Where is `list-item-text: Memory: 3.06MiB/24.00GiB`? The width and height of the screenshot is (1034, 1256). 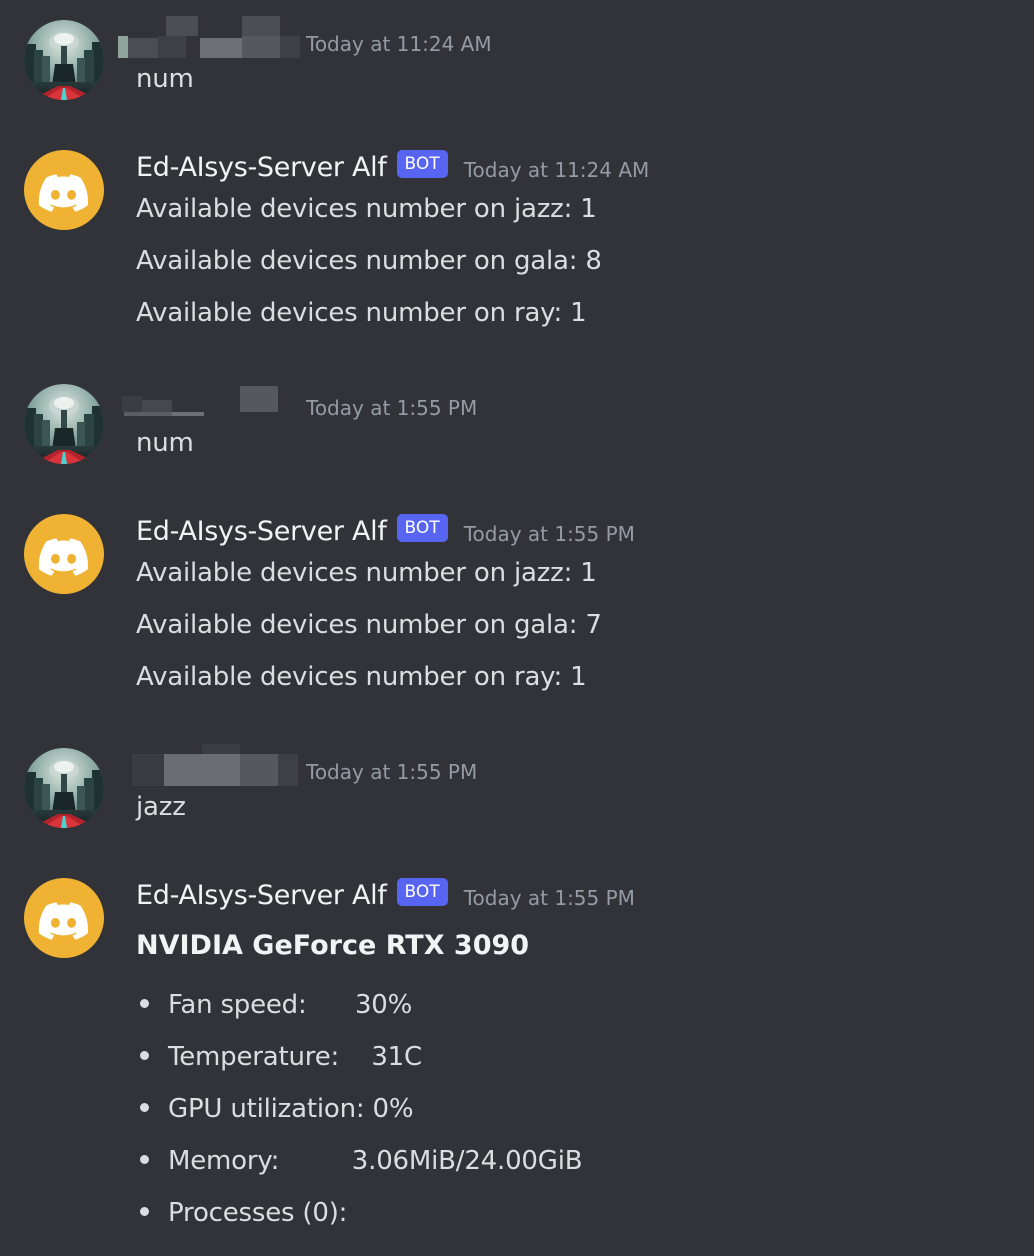 list-item-text: Memory: 3.06MiB/24.00GiB is located at coordinates (375, 1161).